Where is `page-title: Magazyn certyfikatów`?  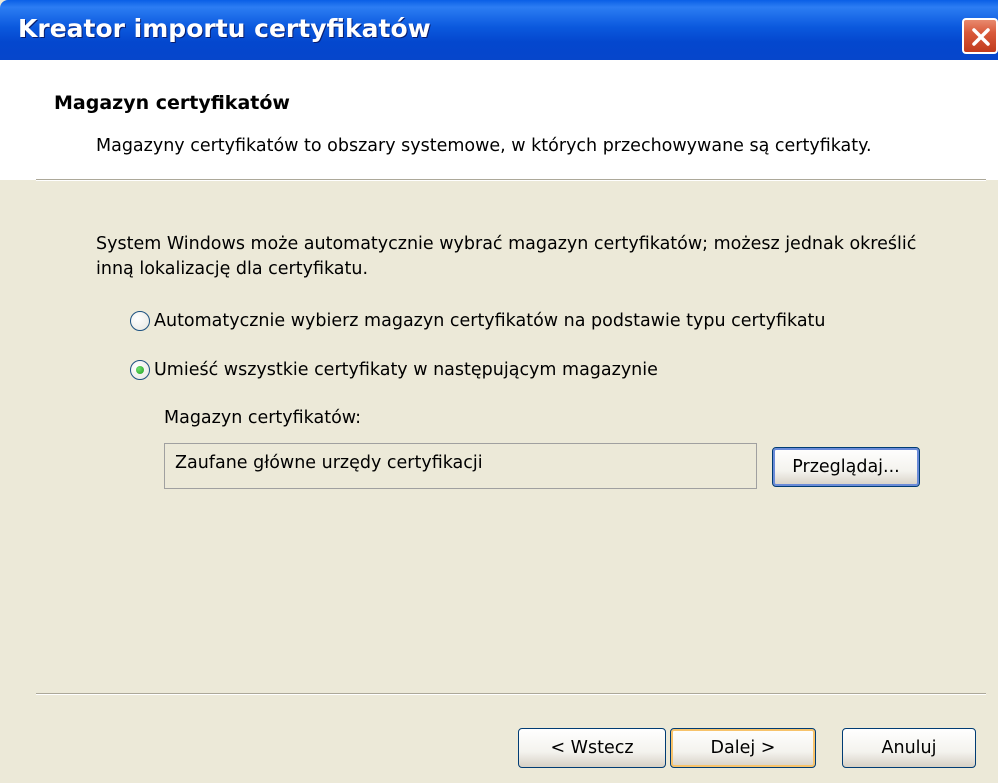
page-title: Magazyn certyfikatów is located at coordinates (172, 103).